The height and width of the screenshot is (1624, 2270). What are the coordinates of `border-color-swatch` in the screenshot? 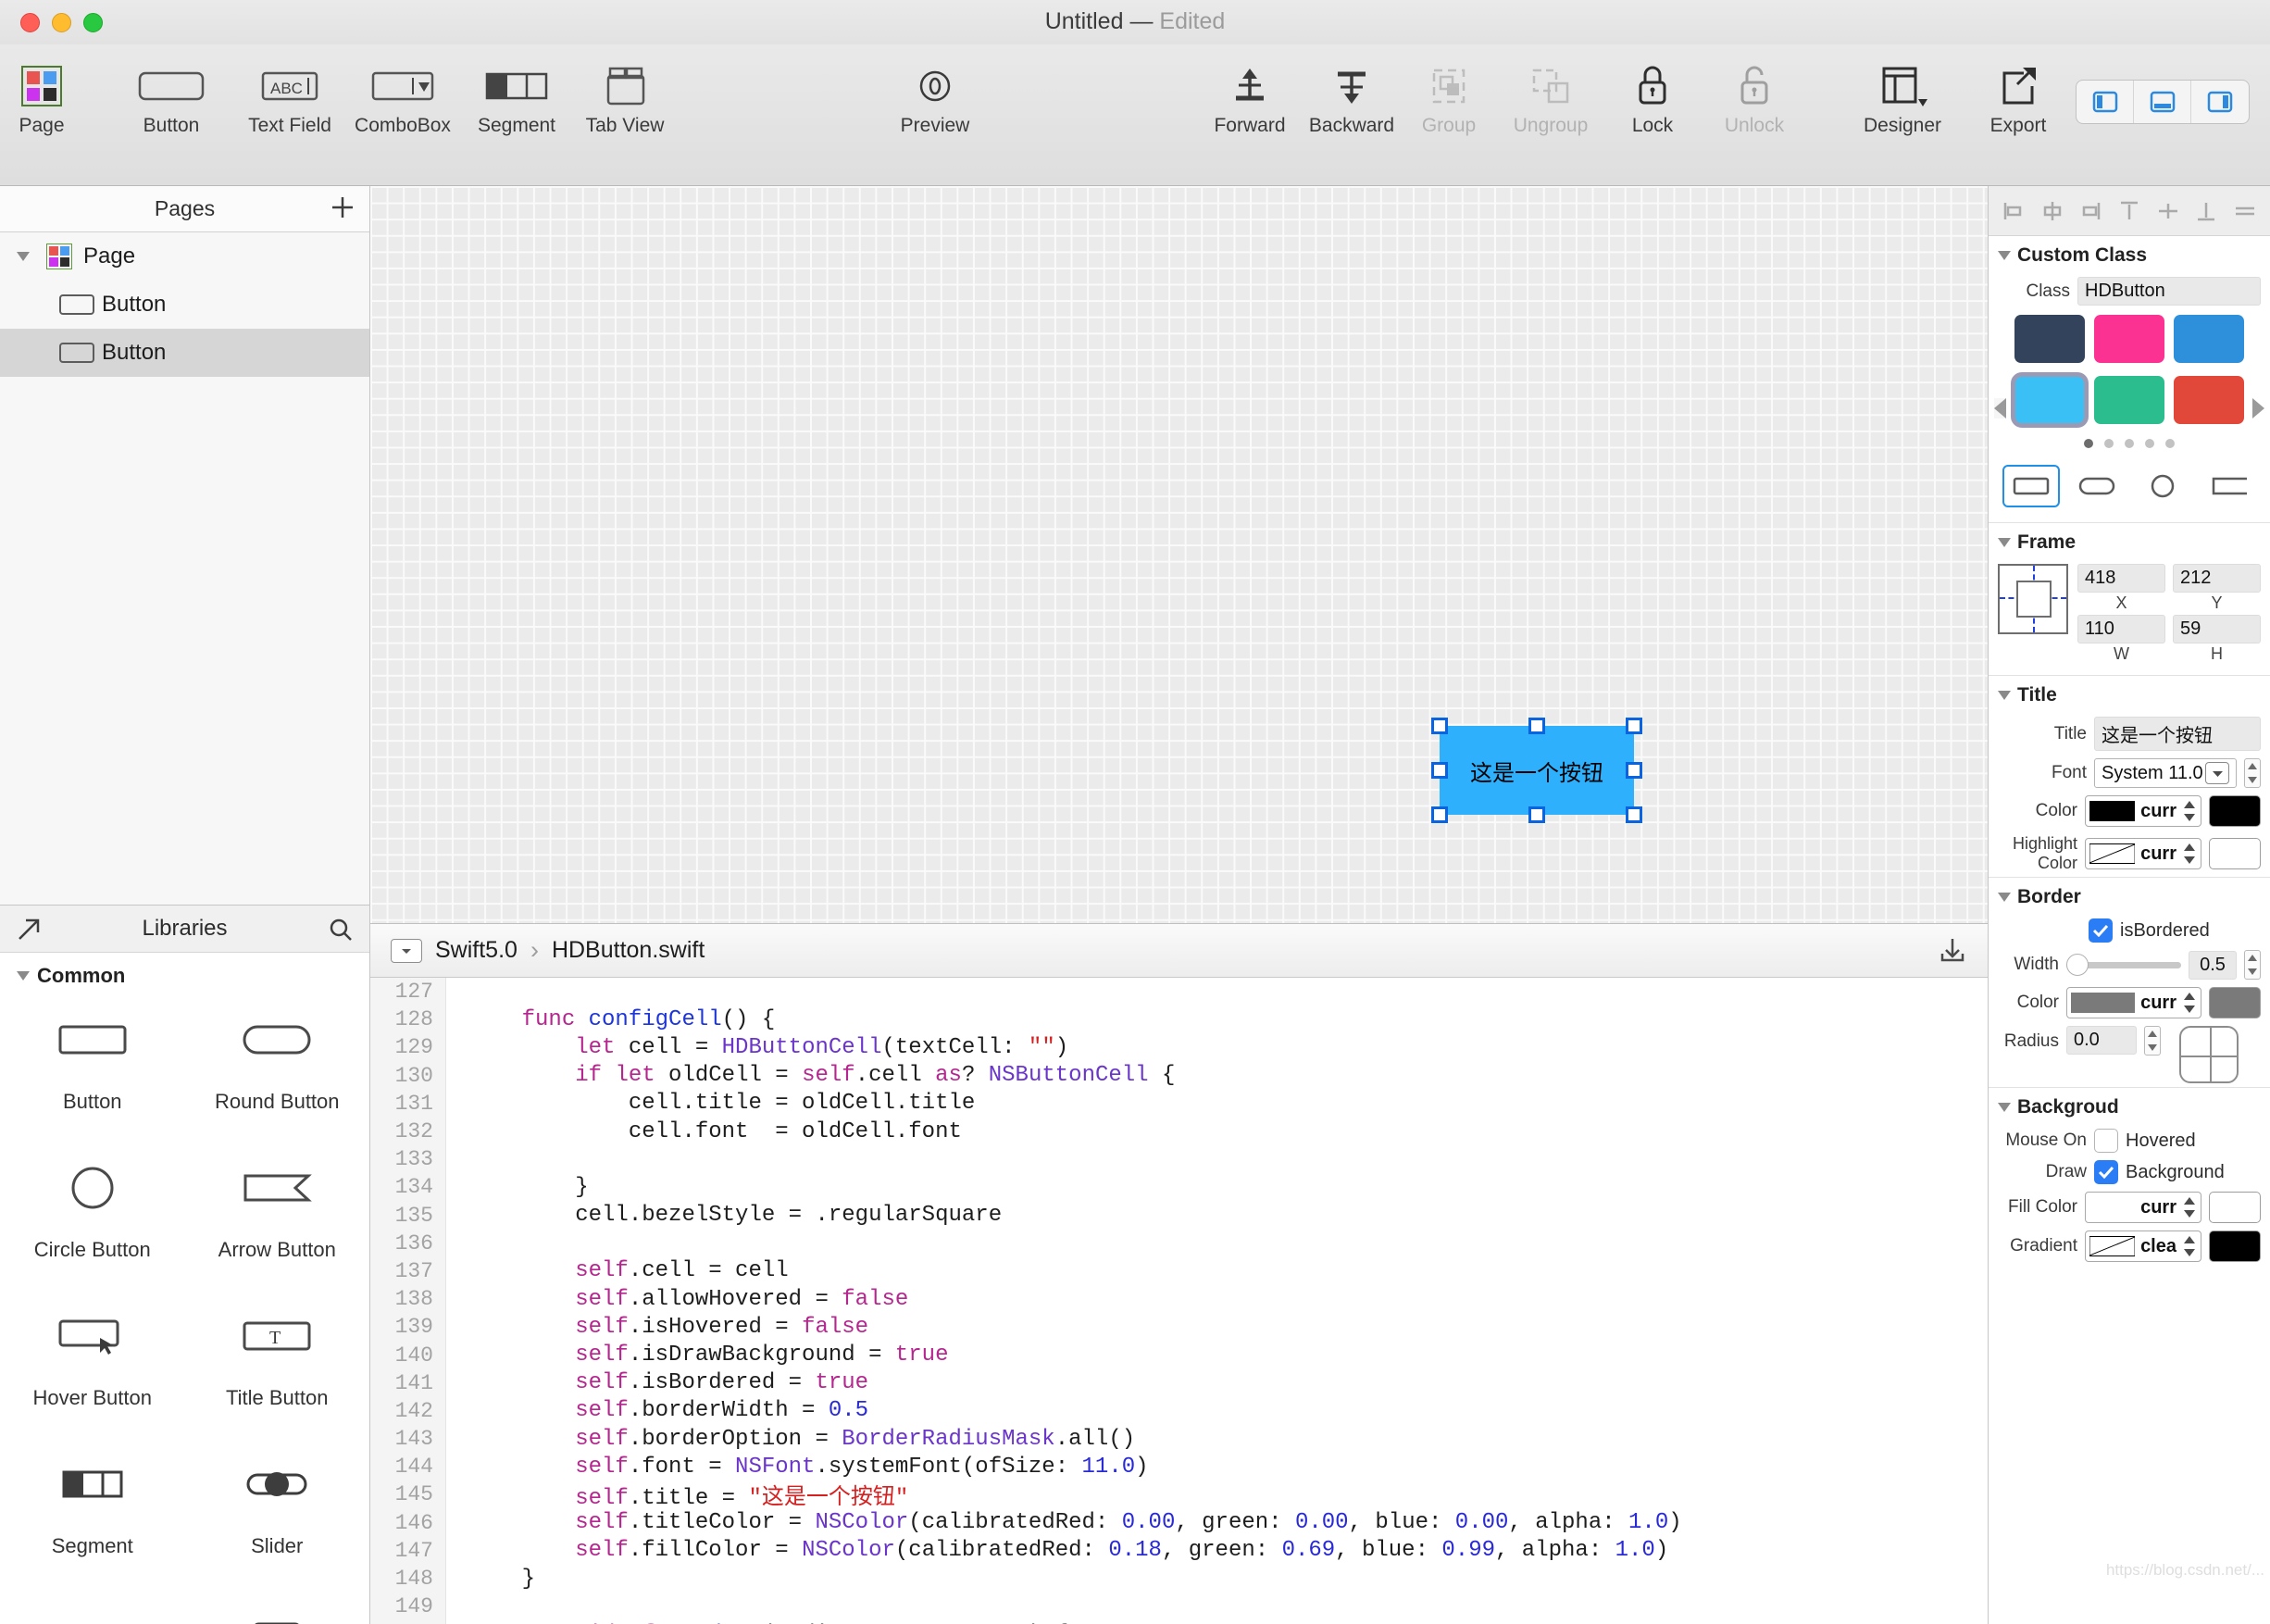 It's located at (2235, 1002).